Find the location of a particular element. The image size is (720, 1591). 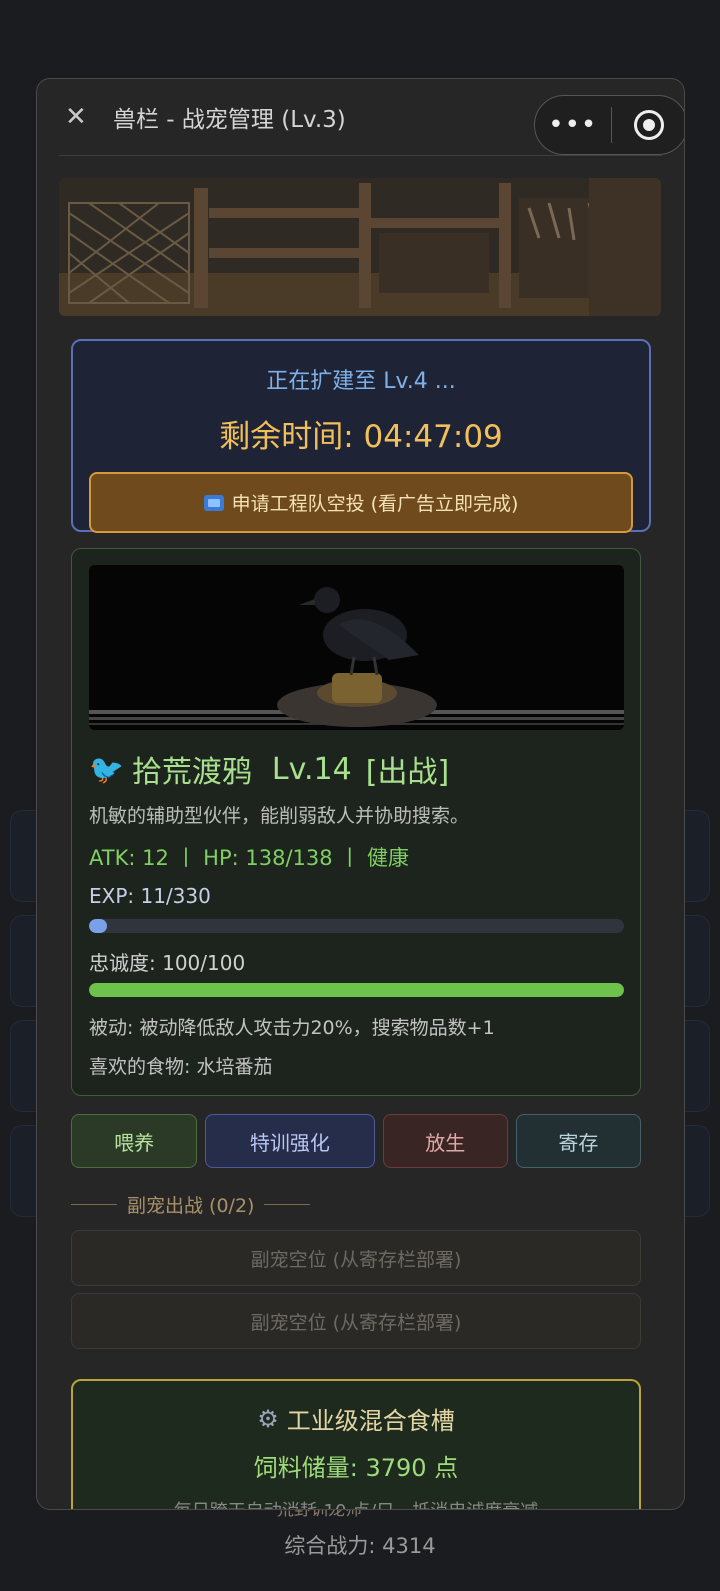

sub-pet-header: 副宠出战 (0/2) is located at coordinates (191, 1204).